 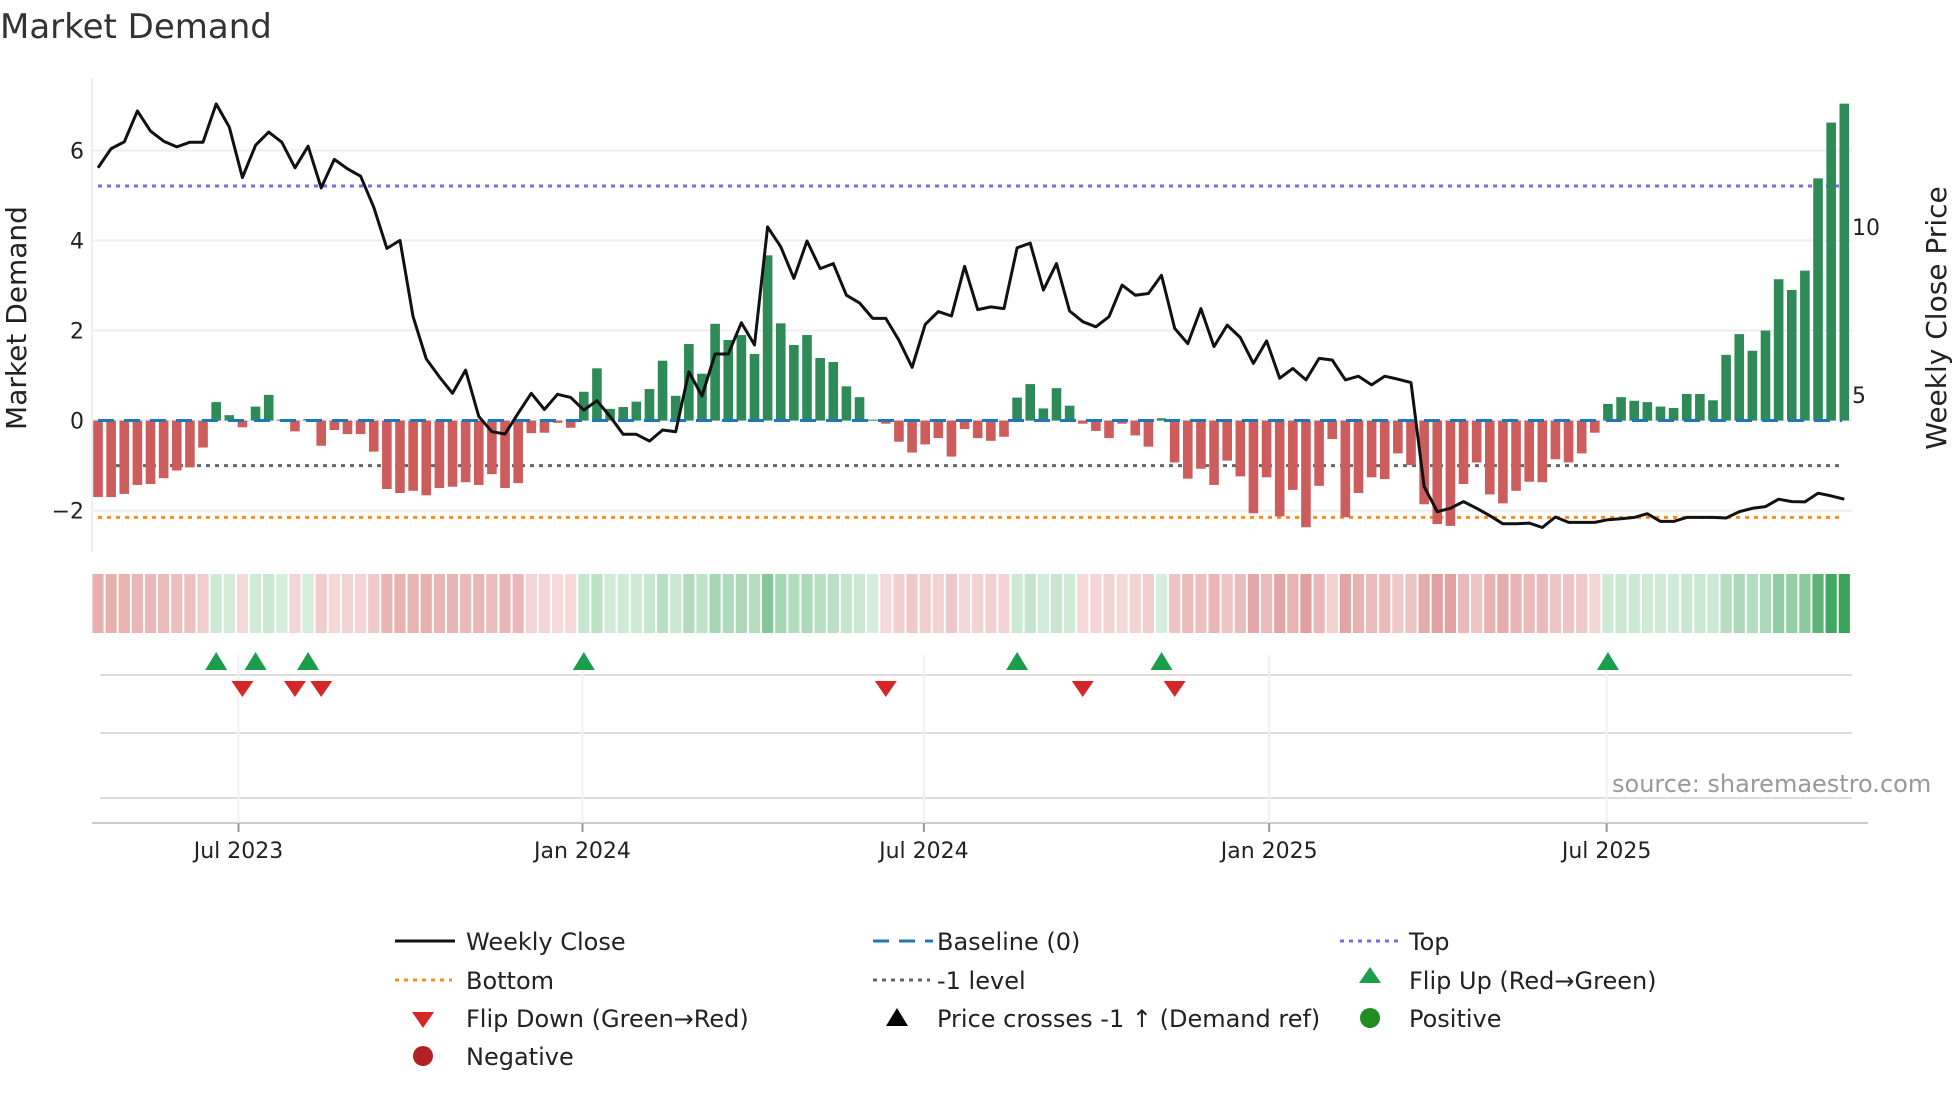 I want to click on legend-price-cross: Price crosses -1 ↑ (Demand ref), so click(x=1128, y=1019).